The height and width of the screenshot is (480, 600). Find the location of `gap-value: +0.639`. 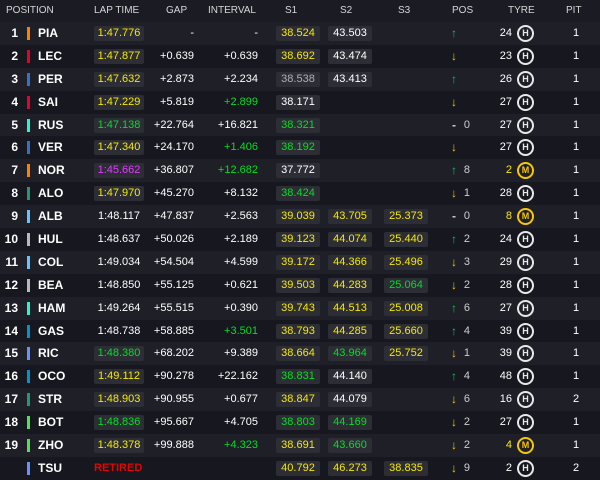

gap-value: +0.639 is located at coordinates (177, 55).